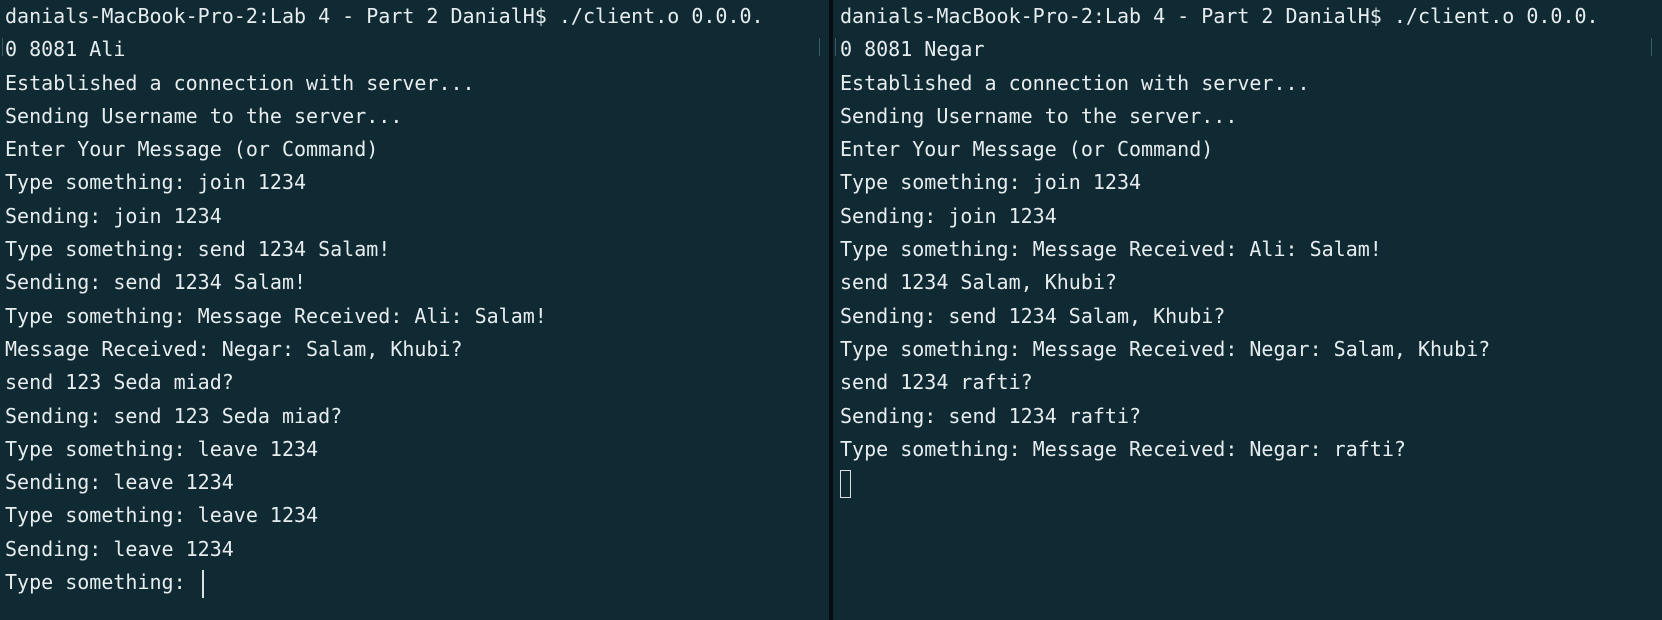 Image resolution: width=1662 pixels, height=620 pixels. What do you see at coordinates (845, 483) in the screenshot?
I see `block-cursor` at bounding box center [845, 483].